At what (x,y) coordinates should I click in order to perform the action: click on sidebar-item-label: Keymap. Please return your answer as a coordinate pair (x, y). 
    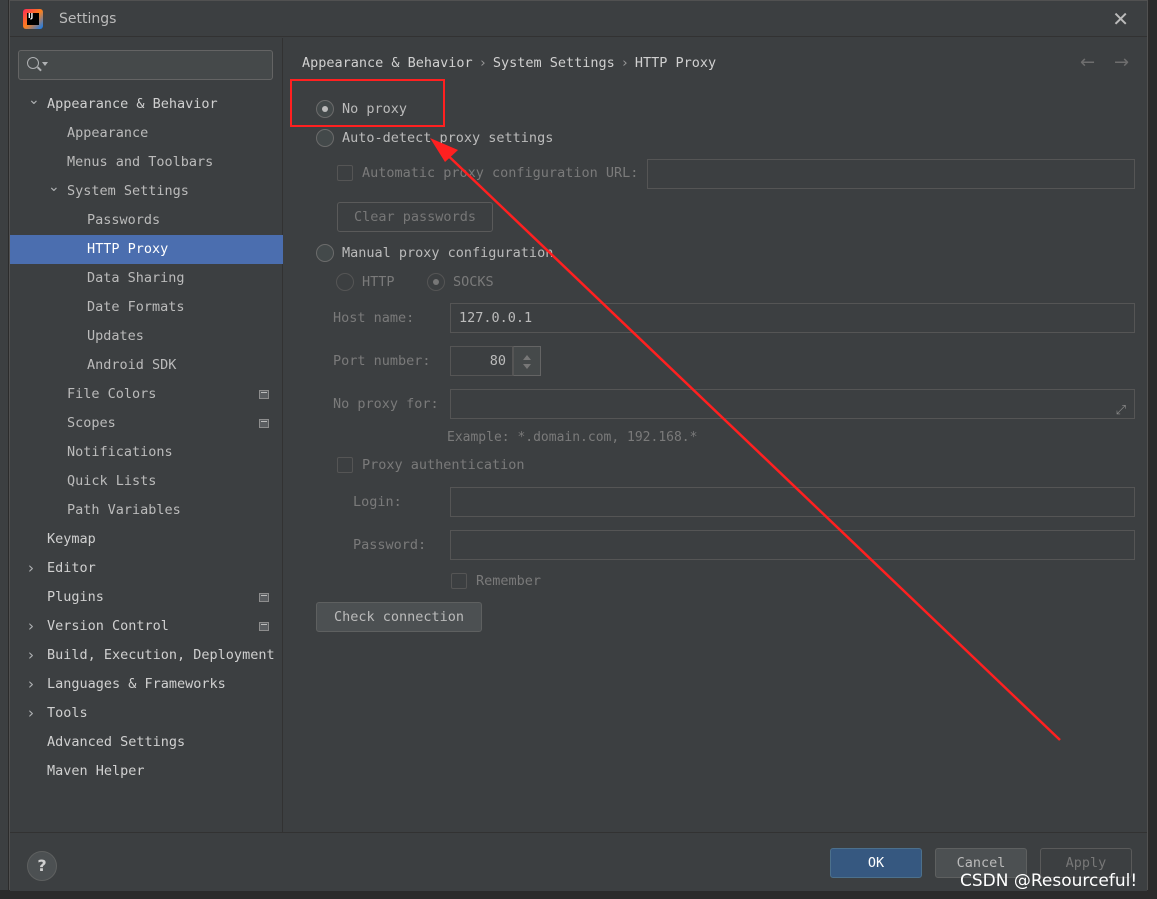
    Looking at the image, I should click on (71, 539).